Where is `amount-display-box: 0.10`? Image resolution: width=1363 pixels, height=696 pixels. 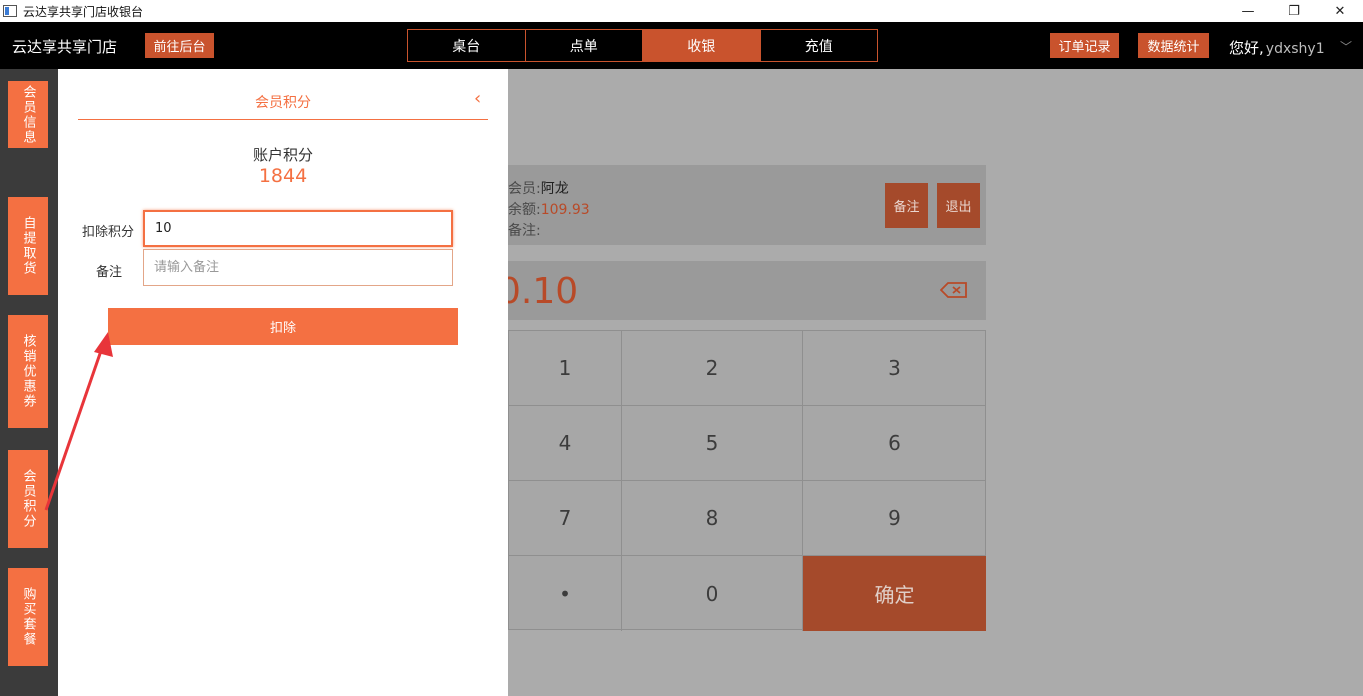 amount-display-box: 0.10 is located at coordinates (742, 290).